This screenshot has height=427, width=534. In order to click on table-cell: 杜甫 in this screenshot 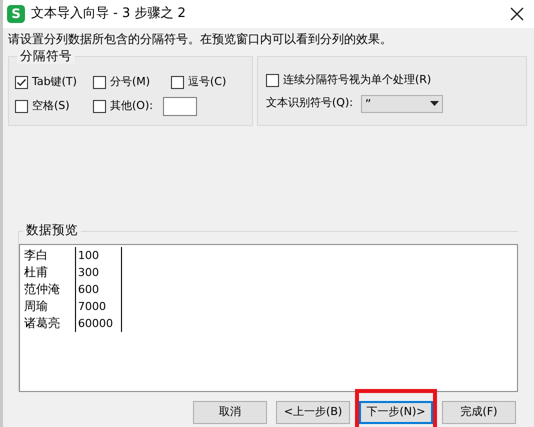, I will do `click(50, 272)`.